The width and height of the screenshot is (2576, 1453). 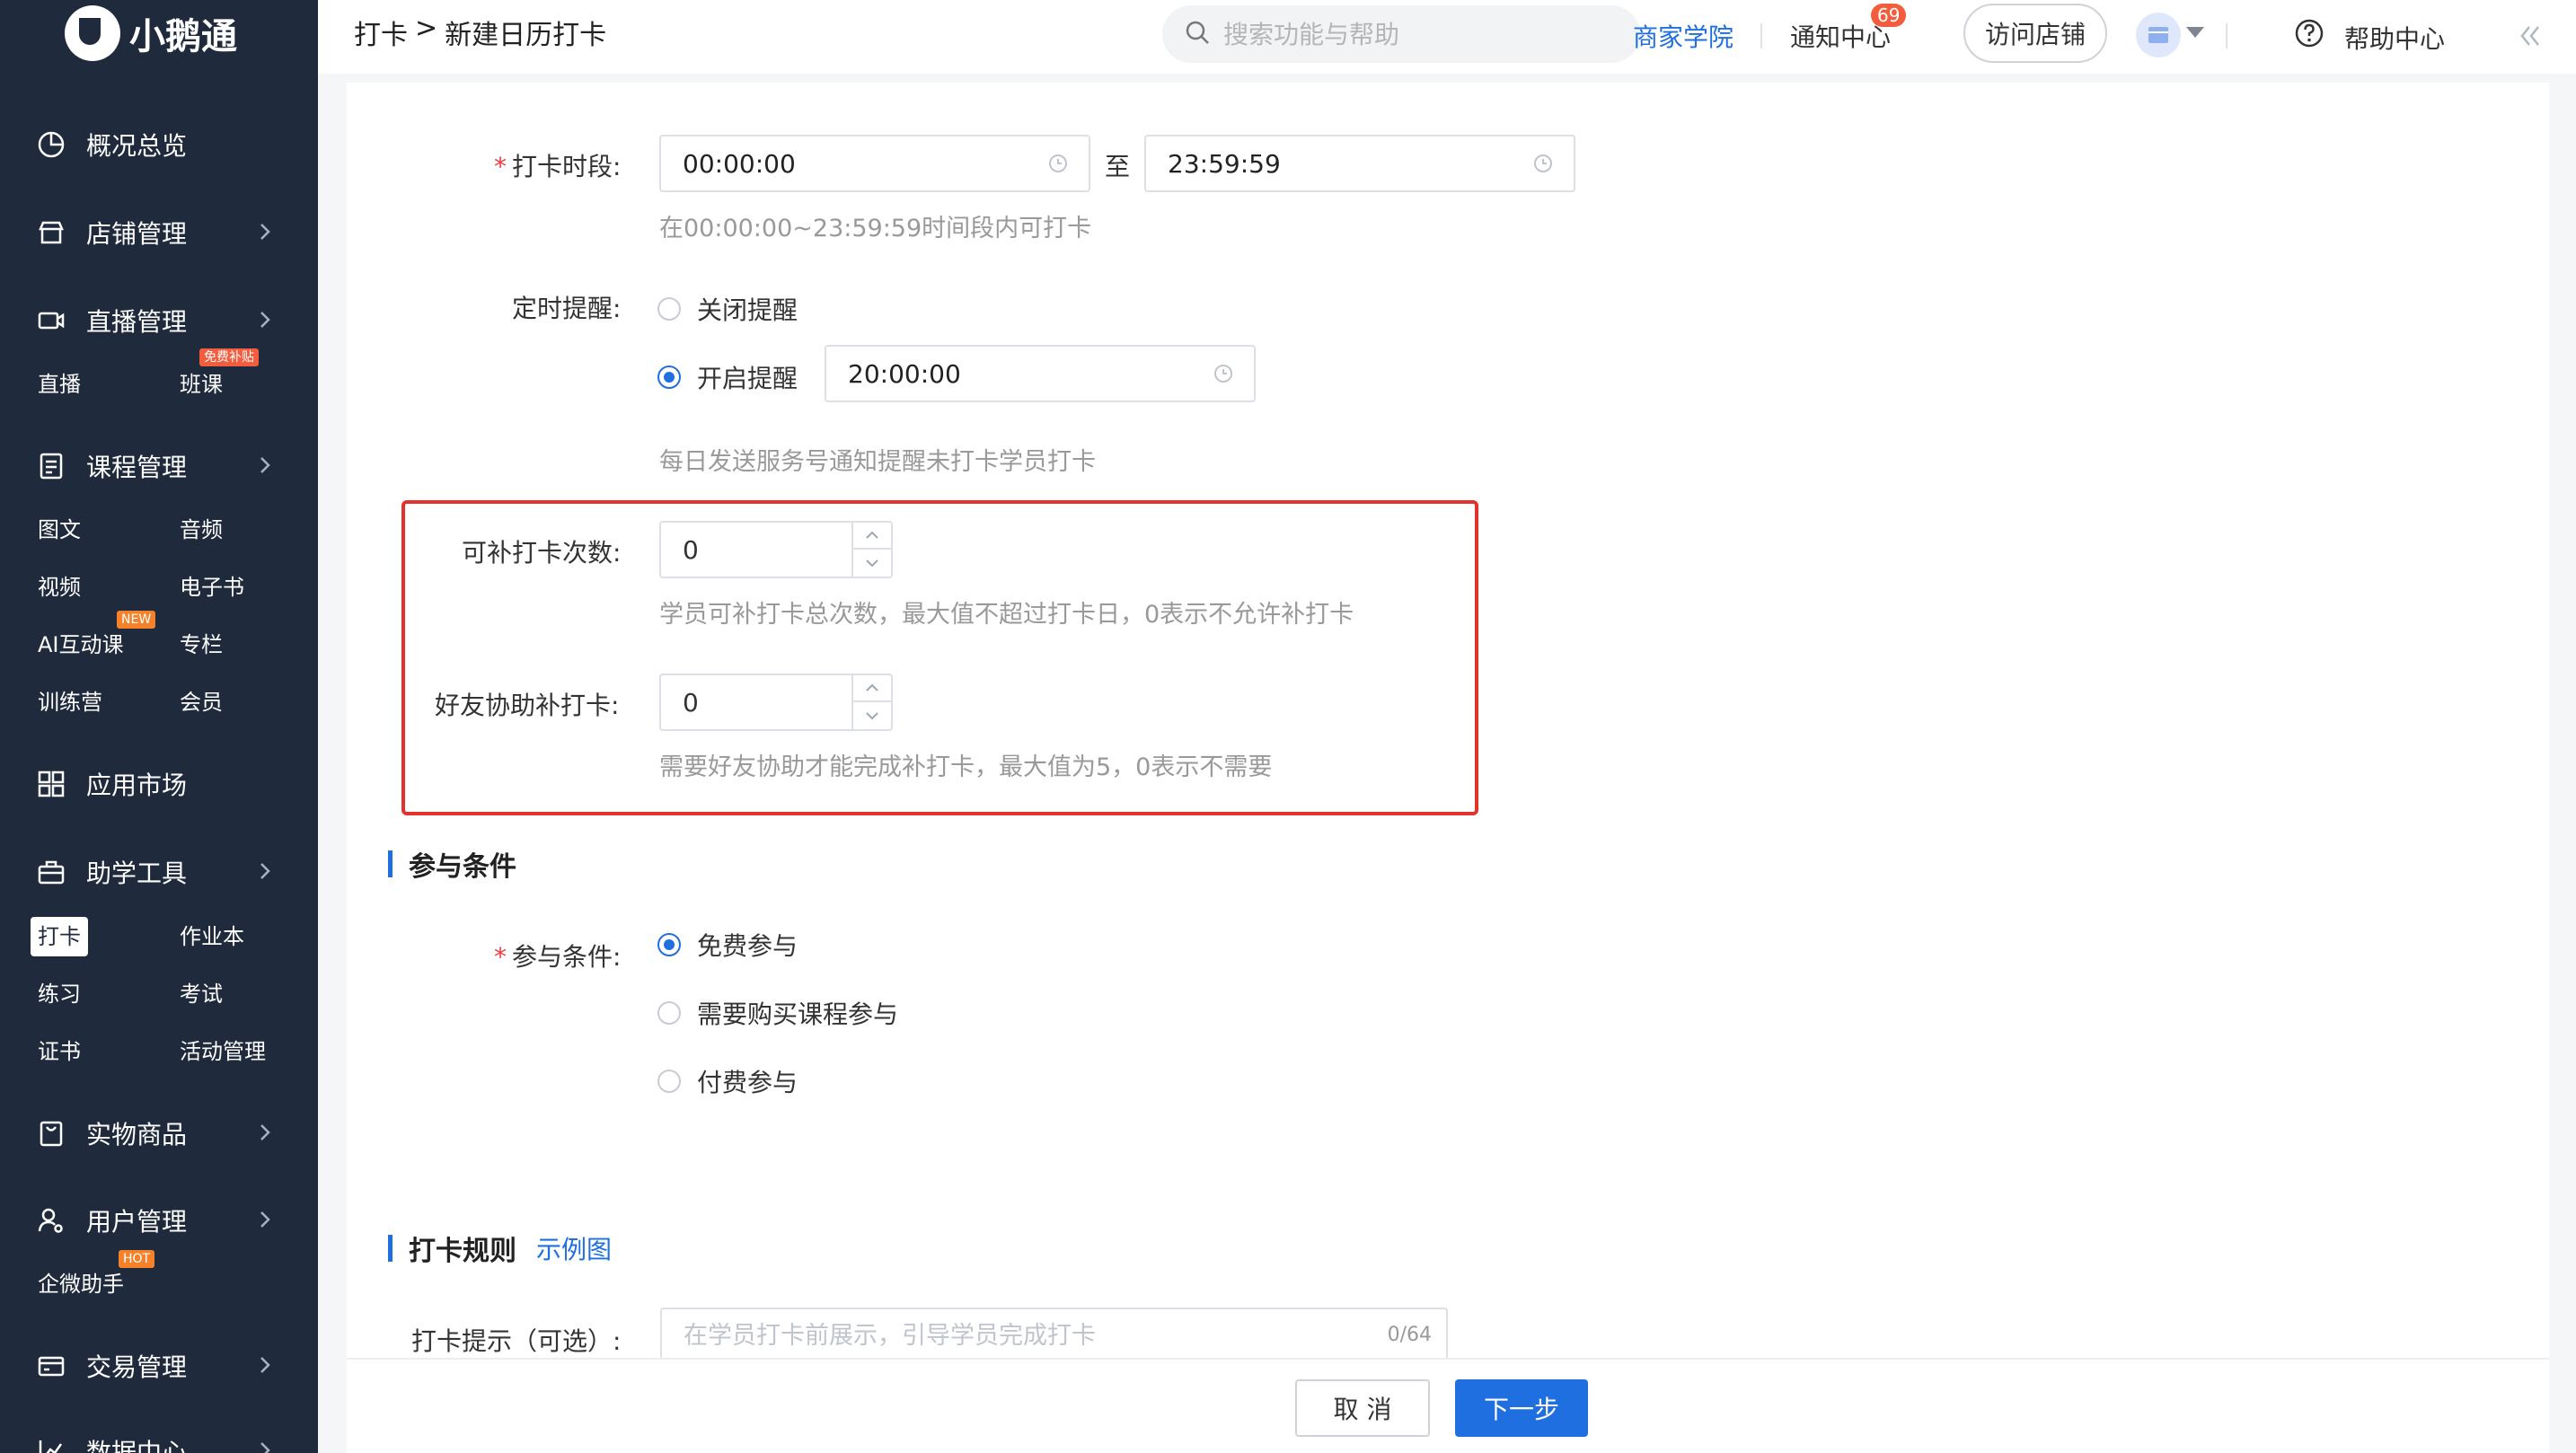 What do you see at coordinates (137, 1259) in the screenshot?
I see `hot-badge: HOT` at bounding box center [137, 1259].